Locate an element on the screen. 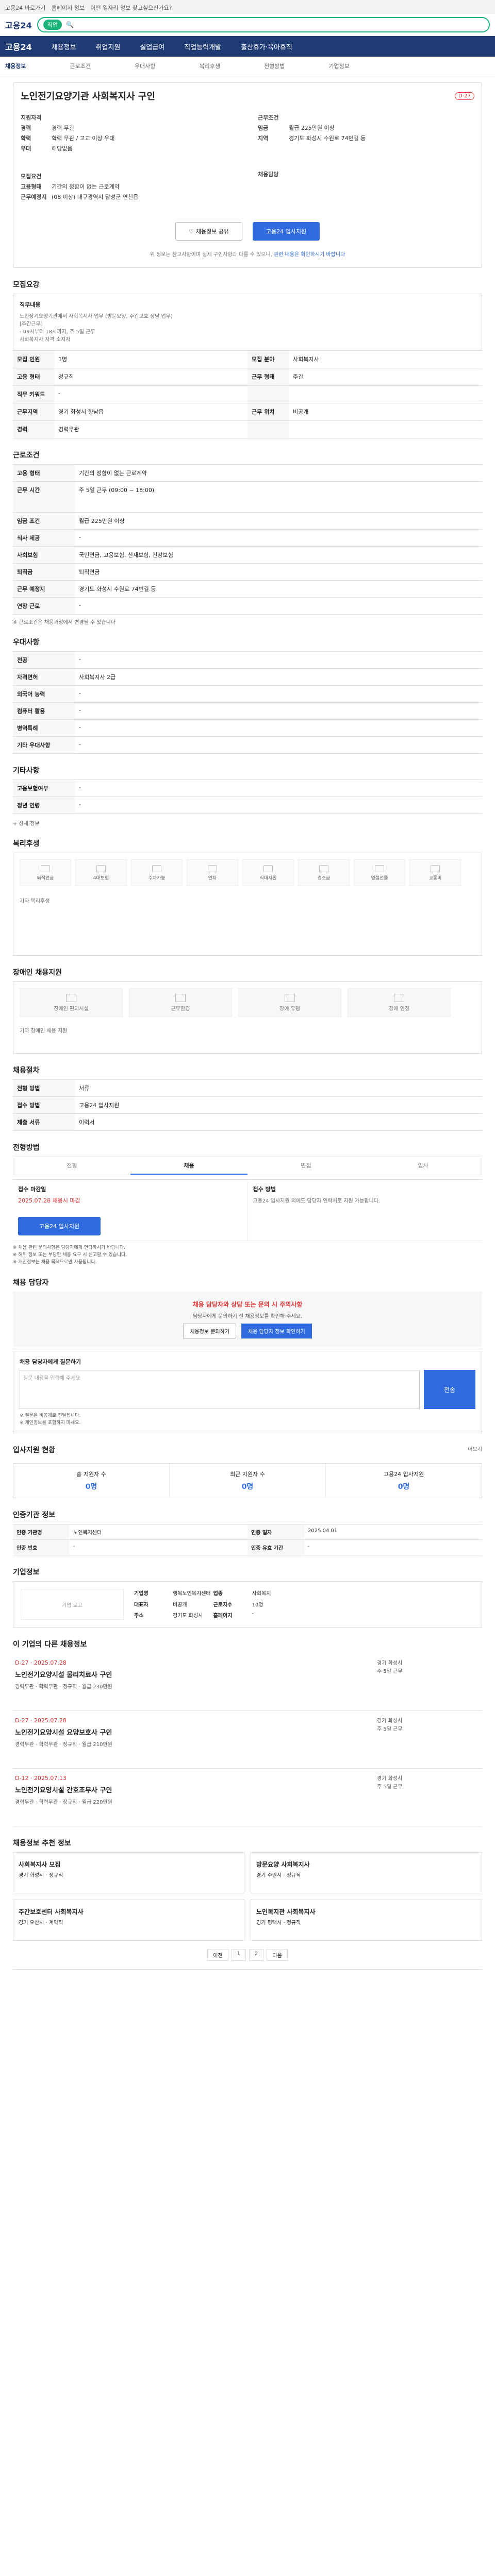  pager-page: 2 is located at coordinates (256, 1955).